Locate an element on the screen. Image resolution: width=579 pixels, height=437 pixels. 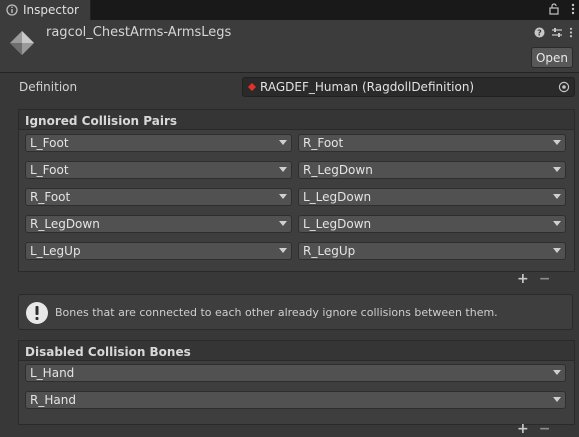
inspector-icon is located at coordinates (12, 10).